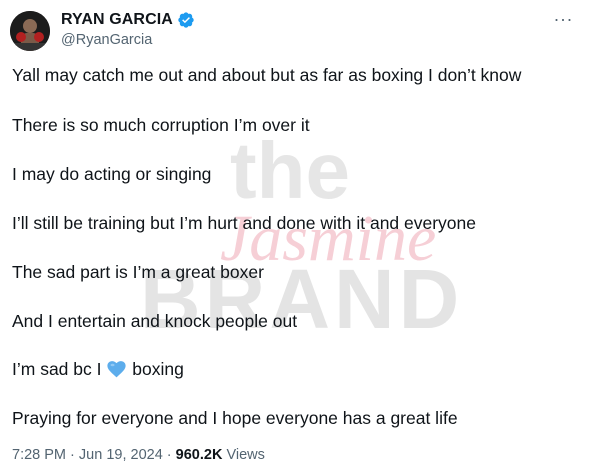 This screenshot has height=470, width=595. I want to click on author-name-row: RYAN GARCIA, so click(128, 20).